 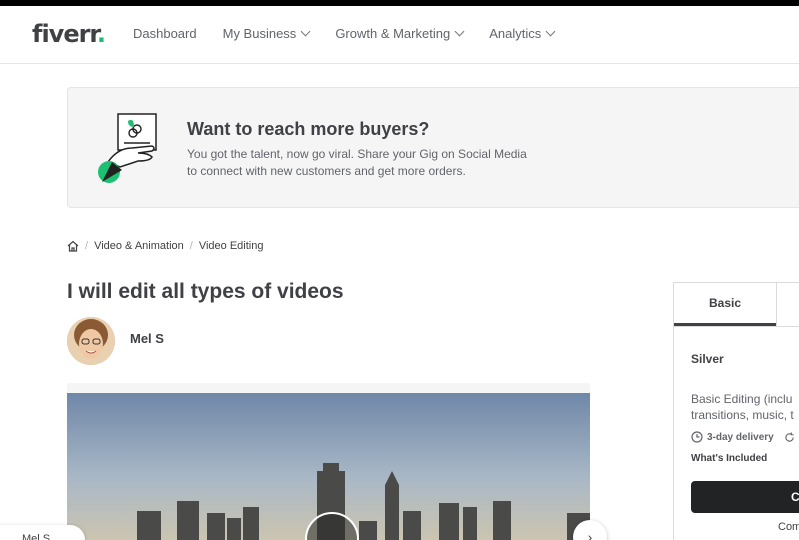 I want to click on package-tabs: Basic, so click(x=736, y=305).